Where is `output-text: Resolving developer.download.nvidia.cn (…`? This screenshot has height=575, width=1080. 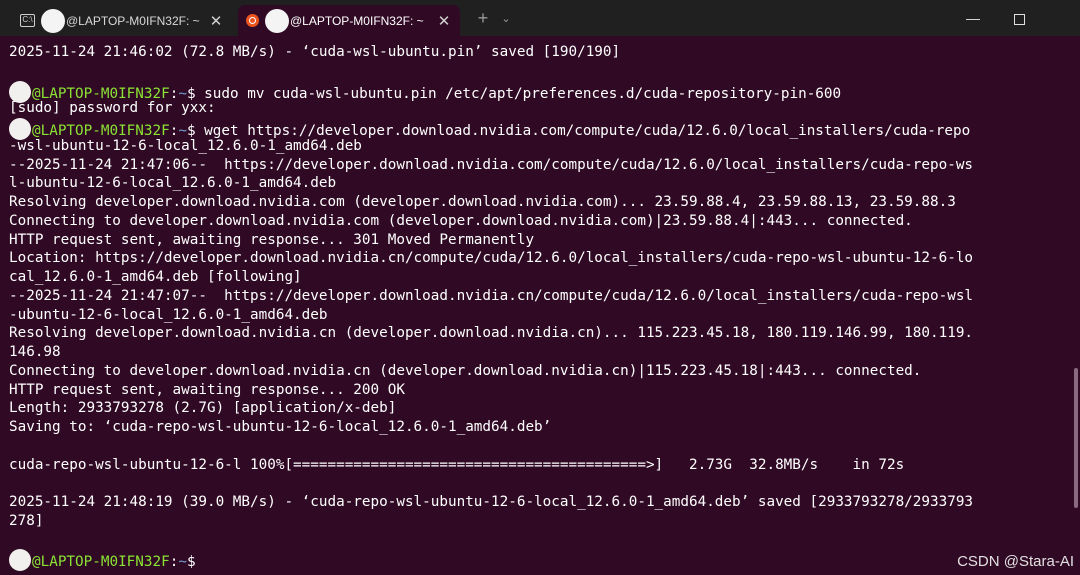 output-text: Resolving developer.download.nvidia.cn (… is located at coordinates (491, 333).